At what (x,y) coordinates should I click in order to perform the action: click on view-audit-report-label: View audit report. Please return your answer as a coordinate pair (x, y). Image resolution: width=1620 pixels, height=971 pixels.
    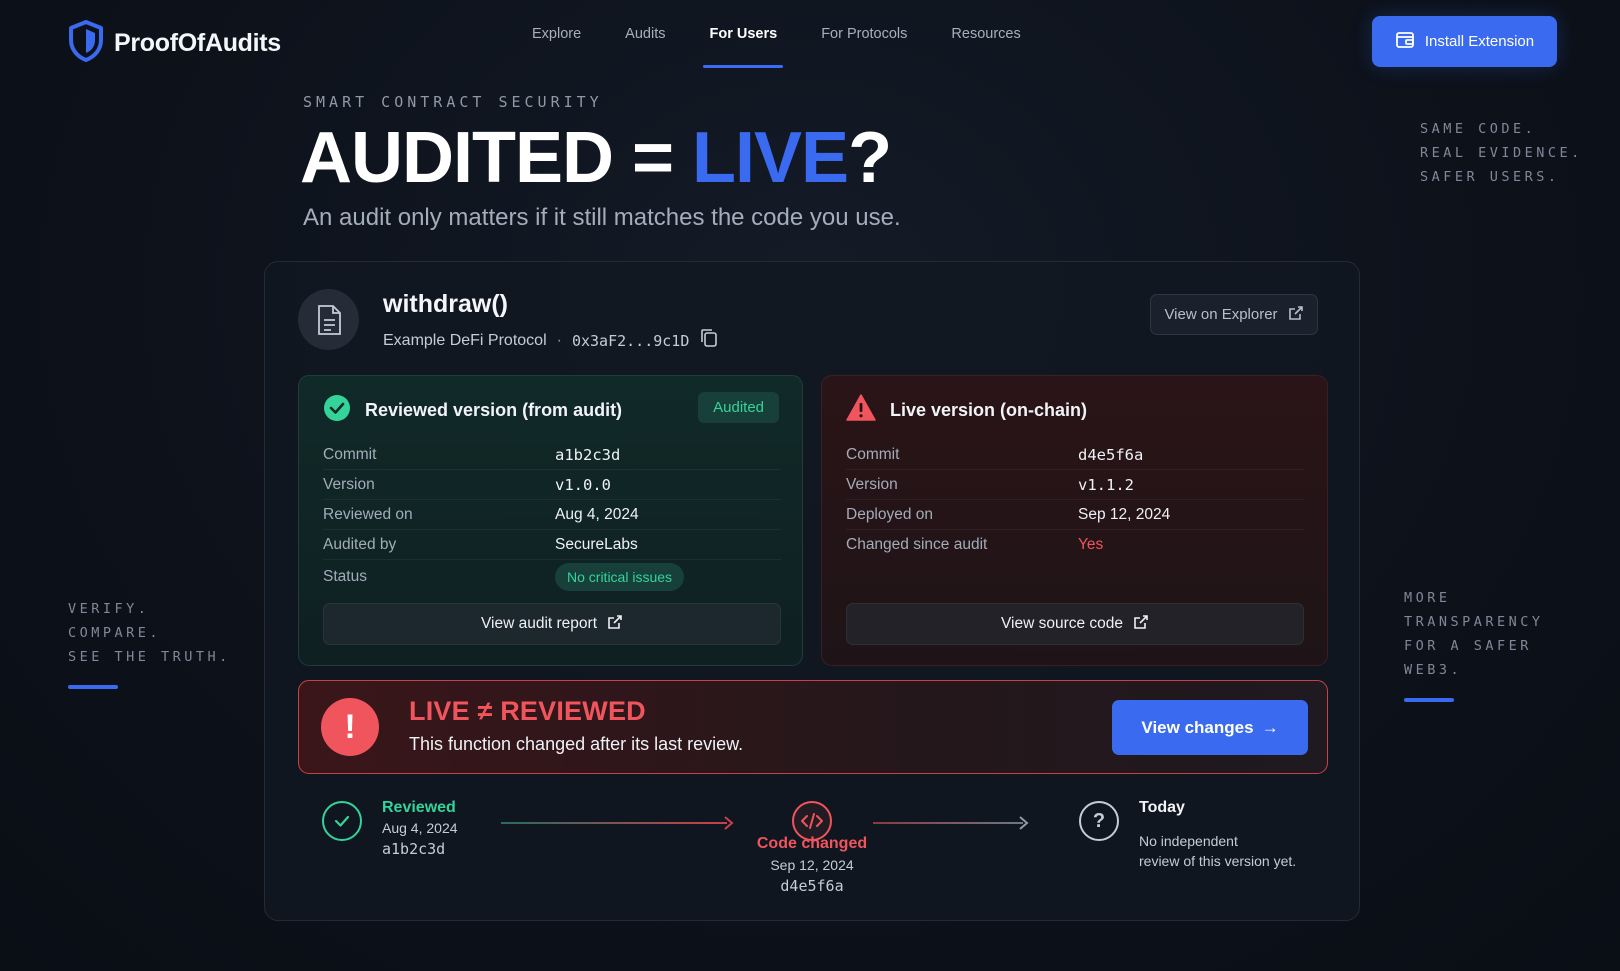
    Looking at the image, I should click on (539, 623).